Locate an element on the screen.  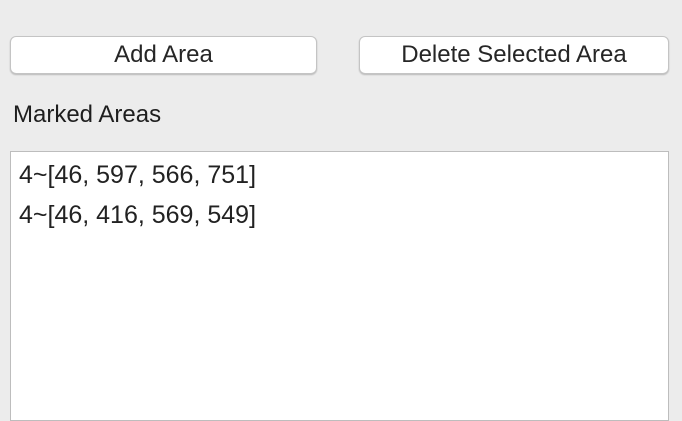
marked-areas-label: Marked Areas is located at coordinates (87, 114).